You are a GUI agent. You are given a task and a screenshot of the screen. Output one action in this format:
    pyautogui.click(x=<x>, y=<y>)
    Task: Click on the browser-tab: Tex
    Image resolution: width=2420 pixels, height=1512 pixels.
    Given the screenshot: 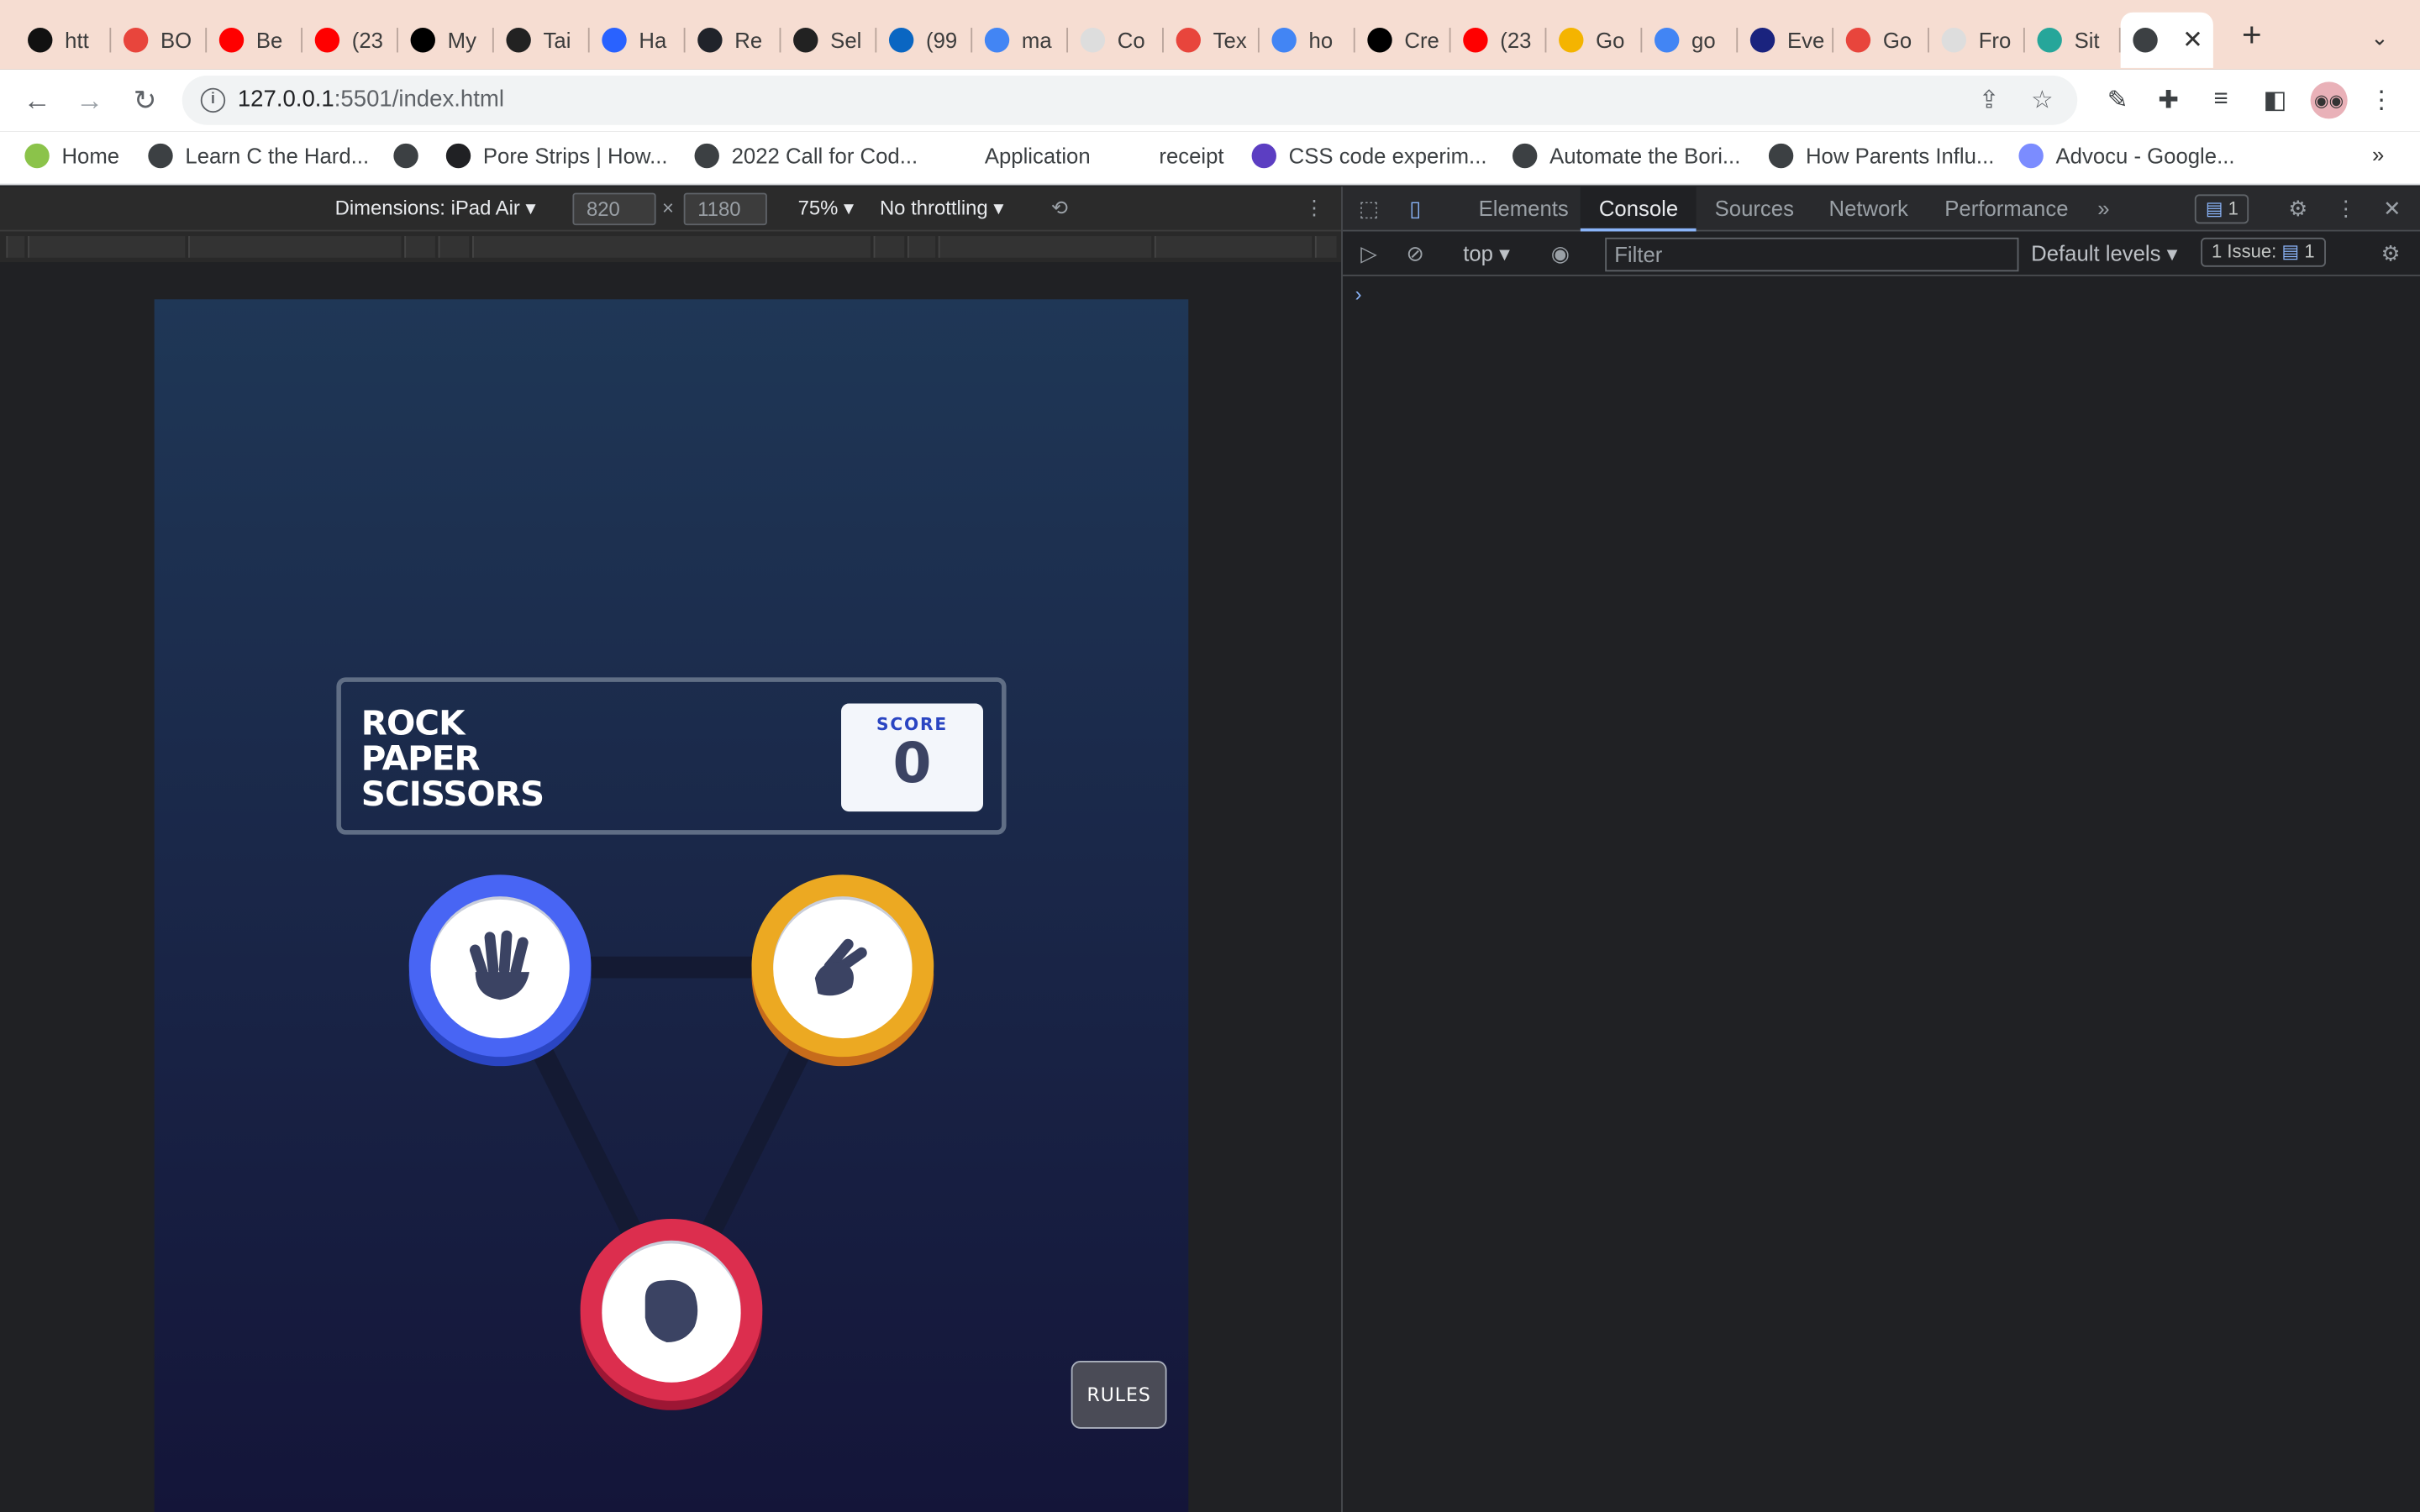 What is the action you would take?
    pyautogui.click(x=1212, y=40)
    